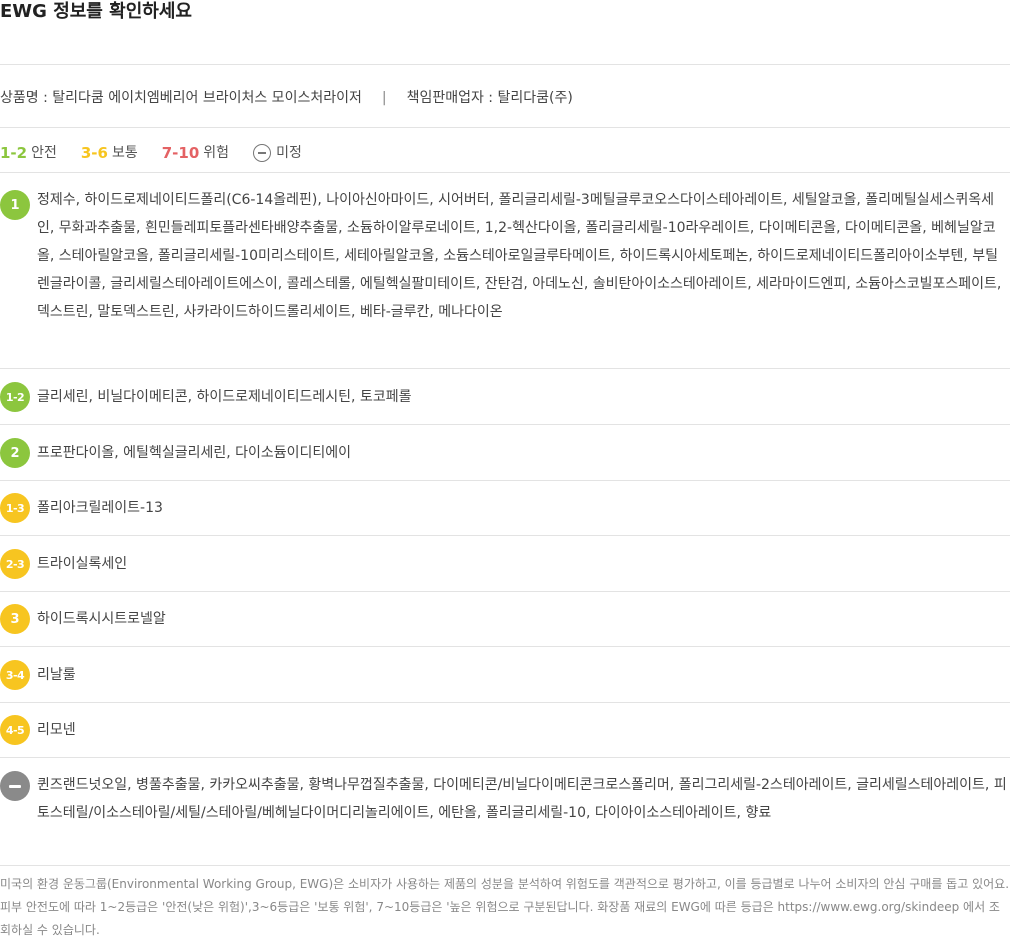  What do you see at coordinates (82, 564) in the screenshot?
I see `ingredient-list: 트라이실록세인` at bounding box center [82, 564].